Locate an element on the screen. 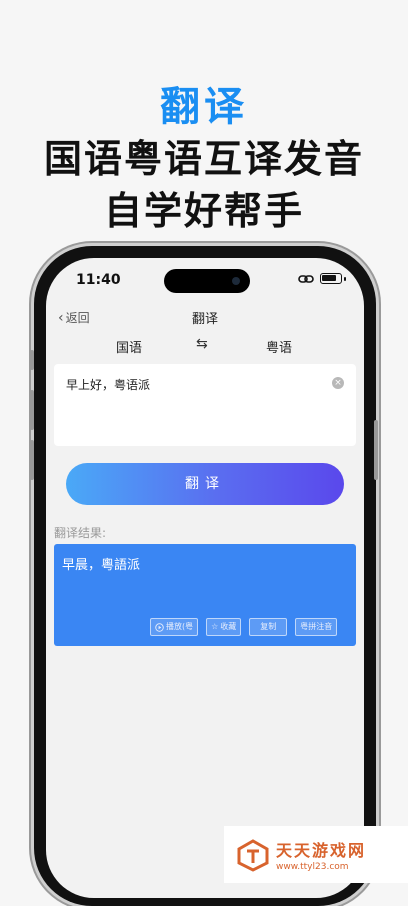 Image resolution: width=408 pixels, height=906 pixels. pinyin-button: 粤拼注音 is located at coordinates (316, 627).